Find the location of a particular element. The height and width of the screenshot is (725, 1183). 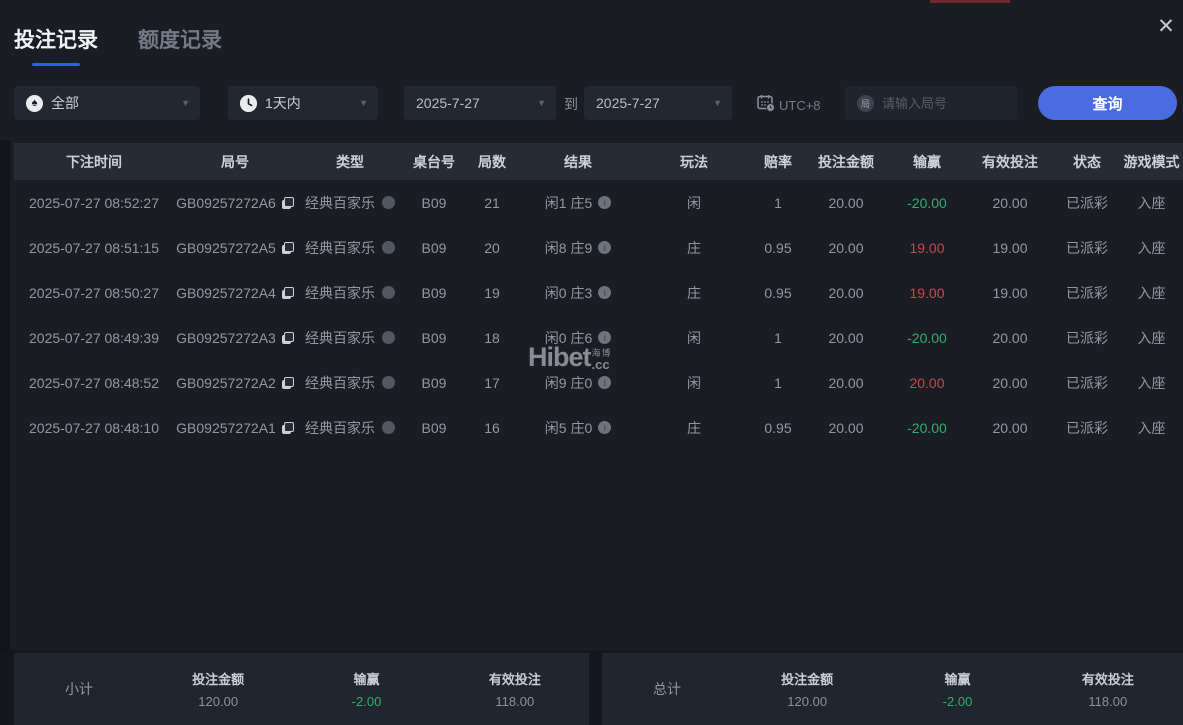

cell-round-id: GB09257272A3 is located at coordinates (235, 337).